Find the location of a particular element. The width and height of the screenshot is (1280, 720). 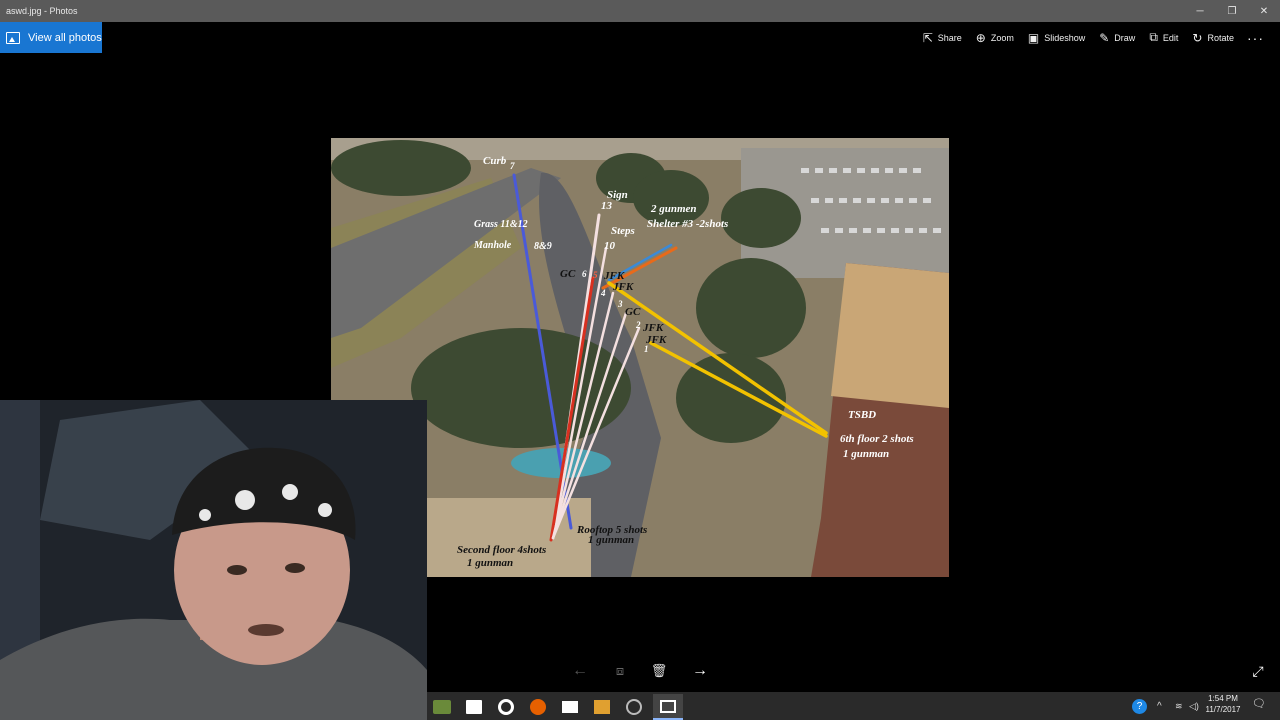

zoom-icon: ⊕ is located at coordinates (980, 37).